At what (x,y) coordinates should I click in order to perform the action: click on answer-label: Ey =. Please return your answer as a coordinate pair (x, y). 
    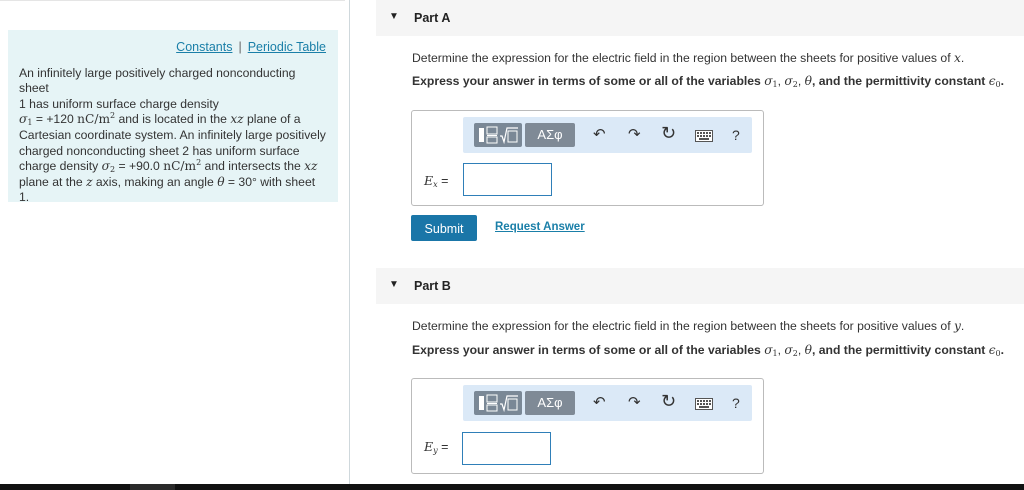
    Looking at the image, I should click on (436, 447).